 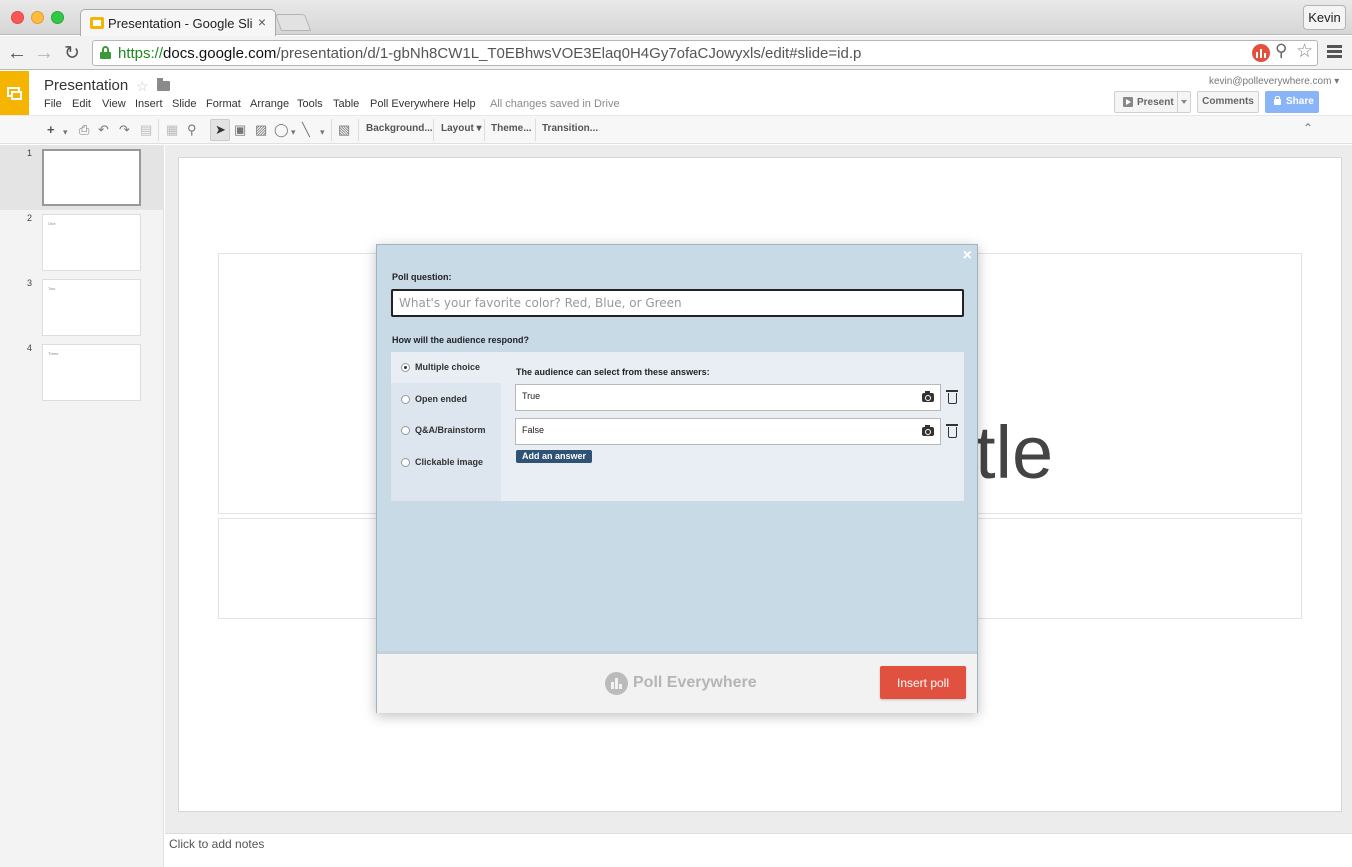 What do you see at coordinates (223, 104) in the screenshot?
I see `menu-format: Format` at bounding box center [223, 104].